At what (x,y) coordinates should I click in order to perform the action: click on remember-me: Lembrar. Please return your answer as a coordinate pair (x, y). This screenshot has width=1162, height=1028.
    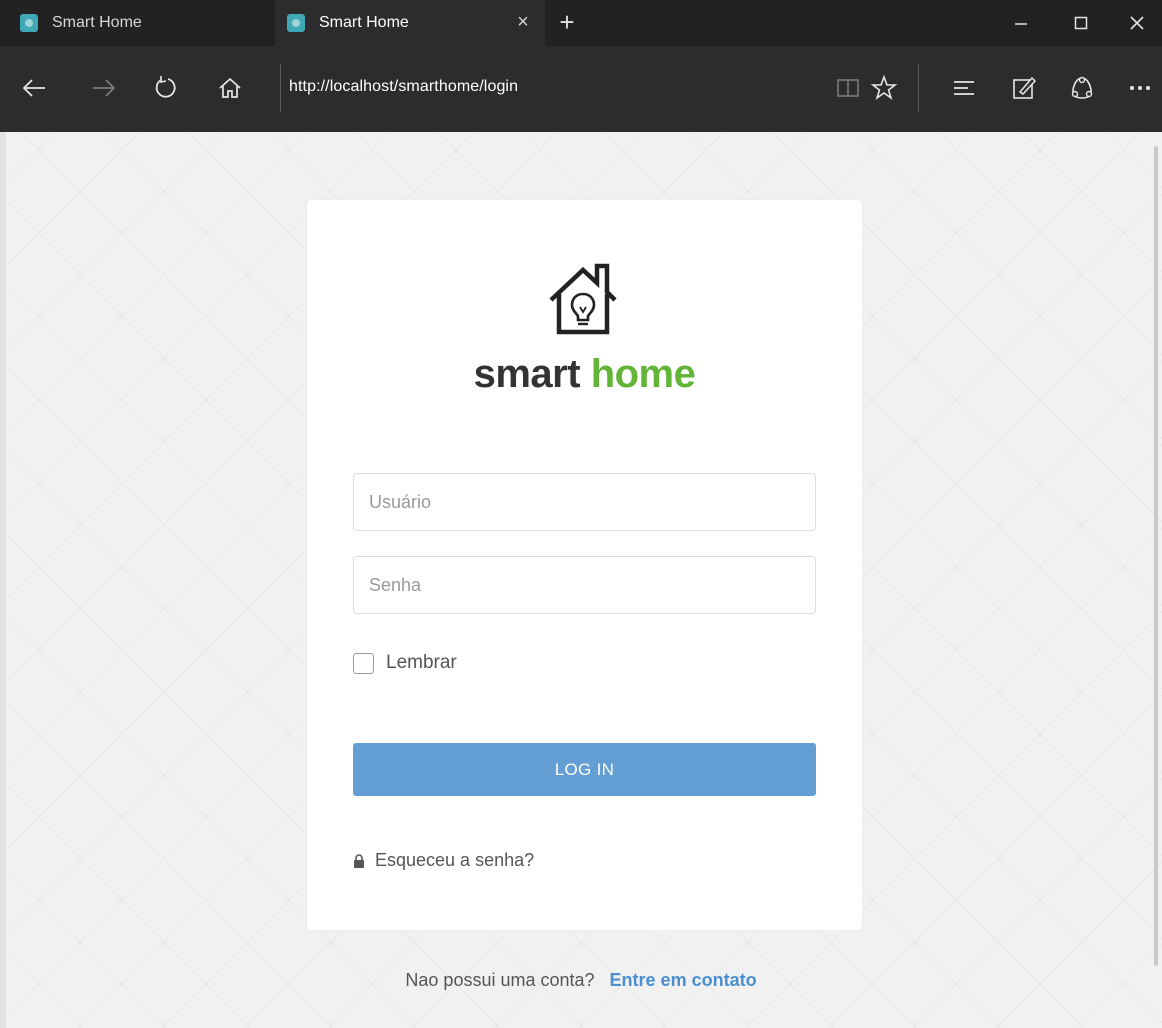
    Looking at the image, I should click on (405, 663).